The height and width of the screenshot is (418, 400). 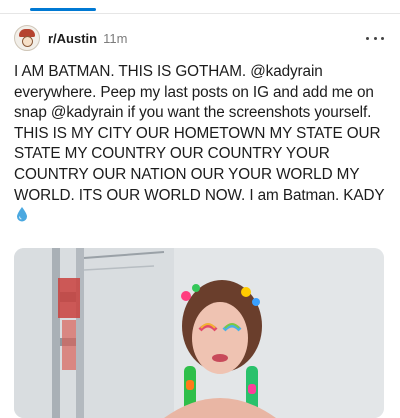 What do you see at coordinates (200, 38) in the screenshot?
I see `post-header: r/Austin 11m` at bounding box center [200, 38].